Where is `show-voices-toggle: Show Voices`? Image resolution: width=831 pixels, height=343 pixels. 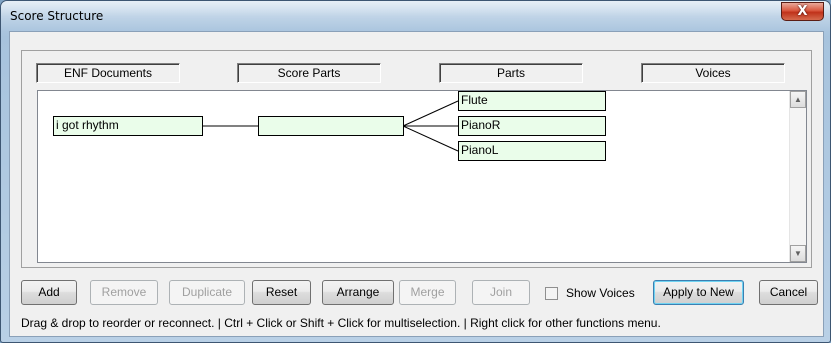
show-voices-toggle: Show Voices is located at coordinates (590, 293).